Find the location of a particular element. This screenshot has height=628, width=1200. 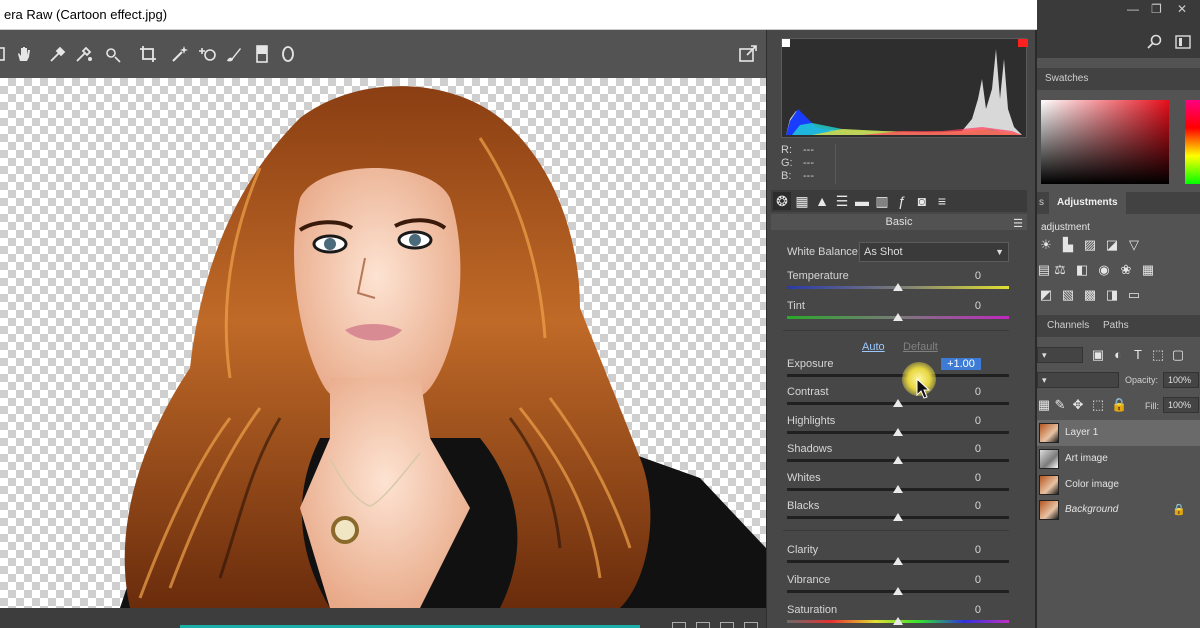

photo-filter-icon: ◉ is located at coordinates (1104, 270).